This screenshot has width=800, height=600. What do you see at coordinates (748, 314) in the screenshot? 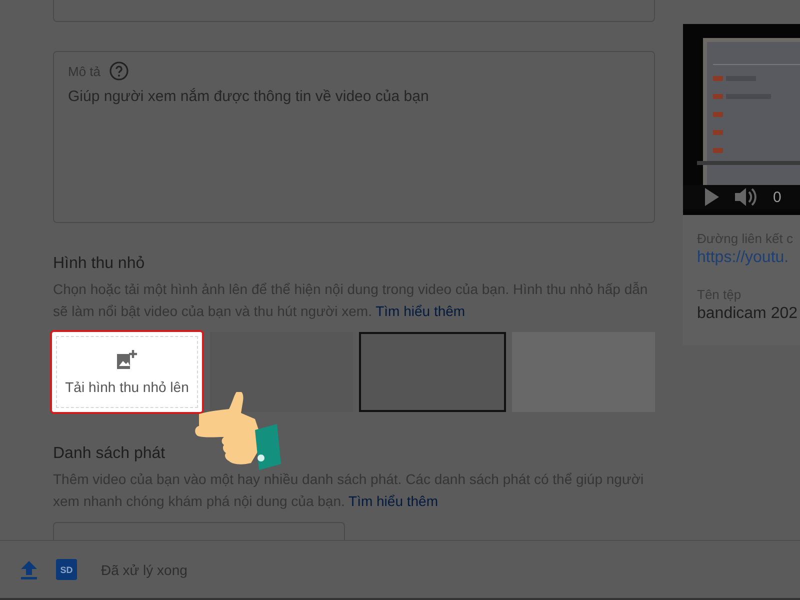
I see `file-name: bandicam 202` at bounding box center [748, 314].